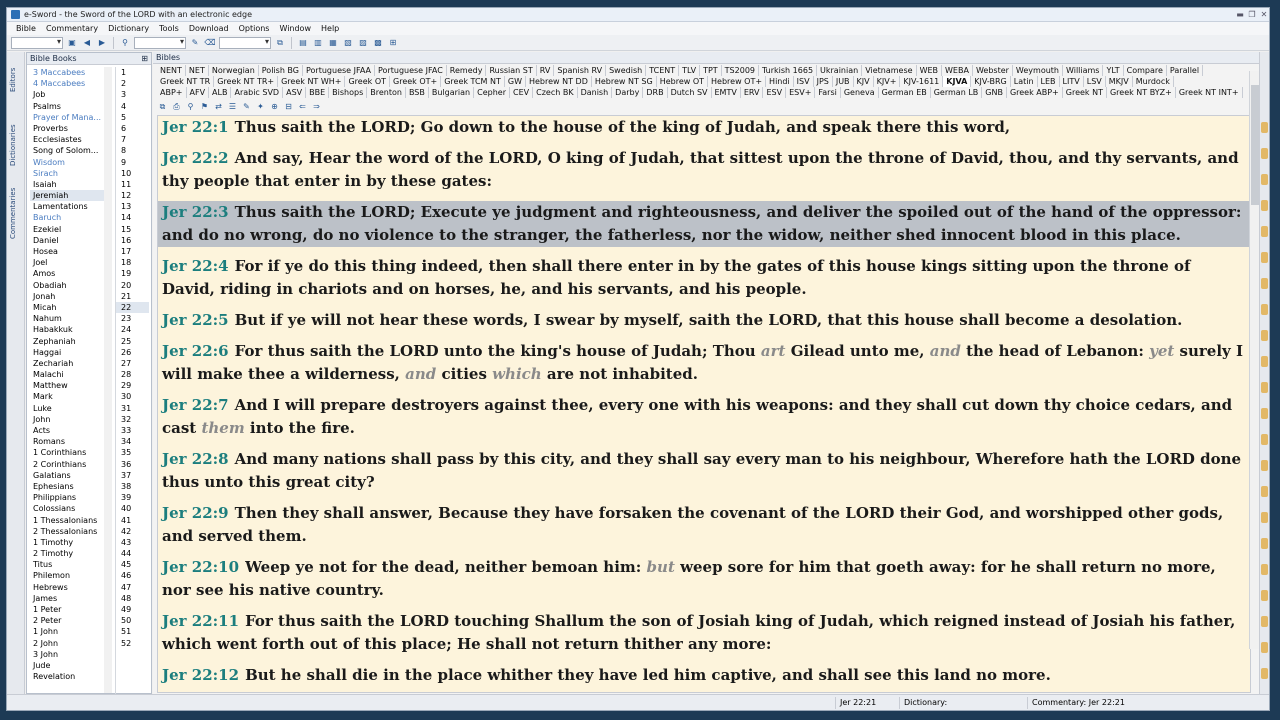  I want to click on bible-tab: GW, so click(515, 81).